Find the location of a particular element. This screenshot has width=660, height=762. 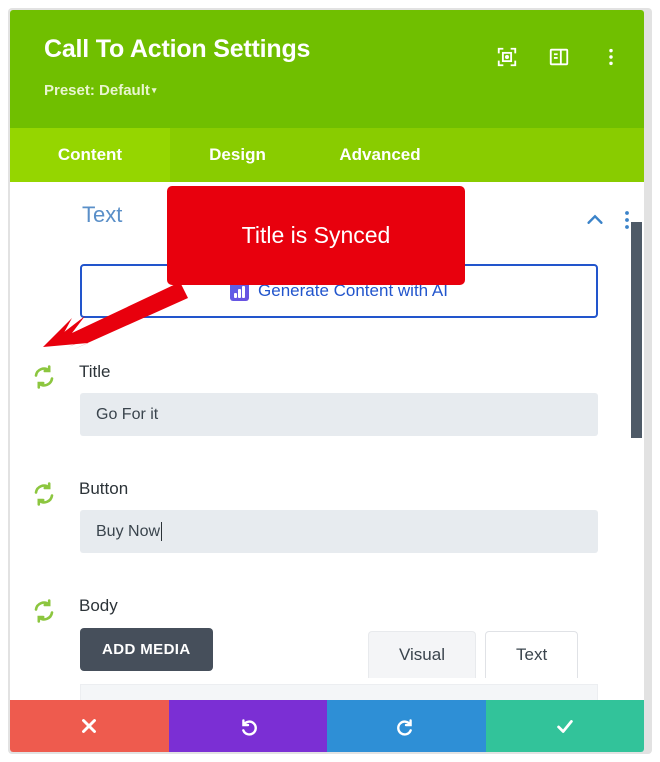

undo-button is located at coordinates (247, 726).